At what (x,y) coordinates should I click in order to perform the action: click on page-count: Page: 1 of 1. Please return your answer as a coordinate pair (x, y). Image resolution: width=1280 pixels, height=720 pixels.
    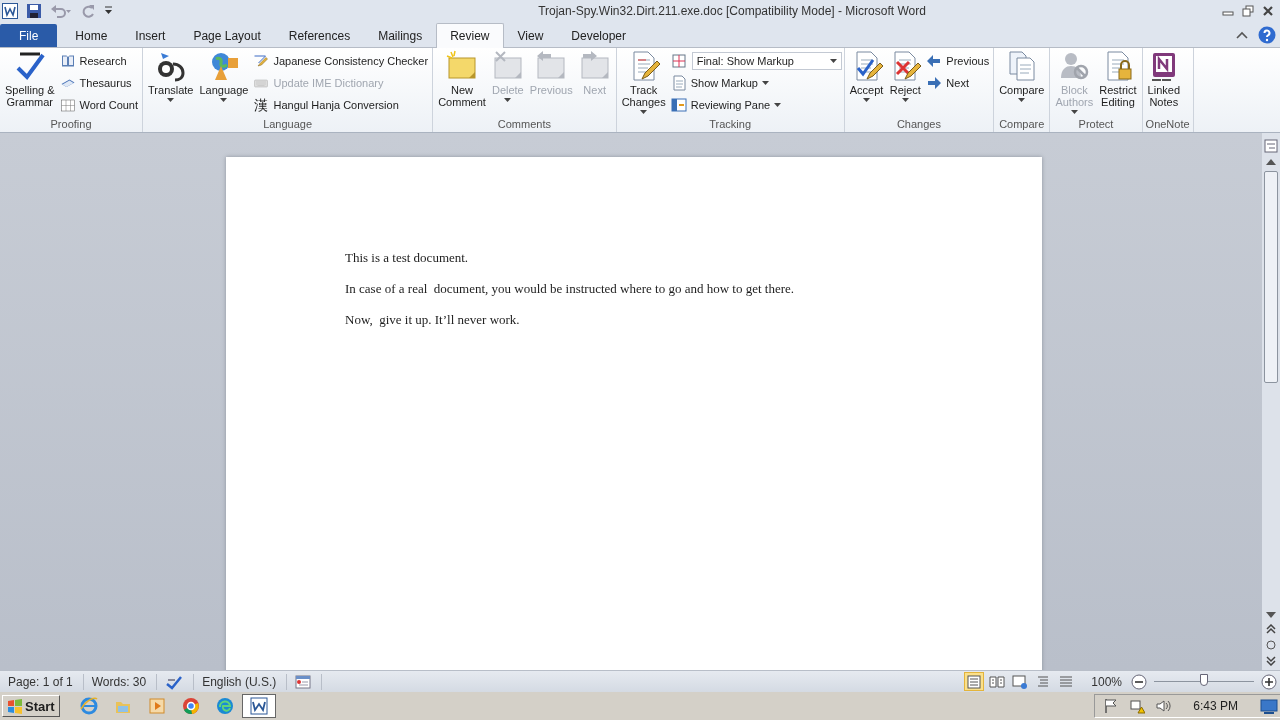
    Looking at the image, I should click on (42, 681).